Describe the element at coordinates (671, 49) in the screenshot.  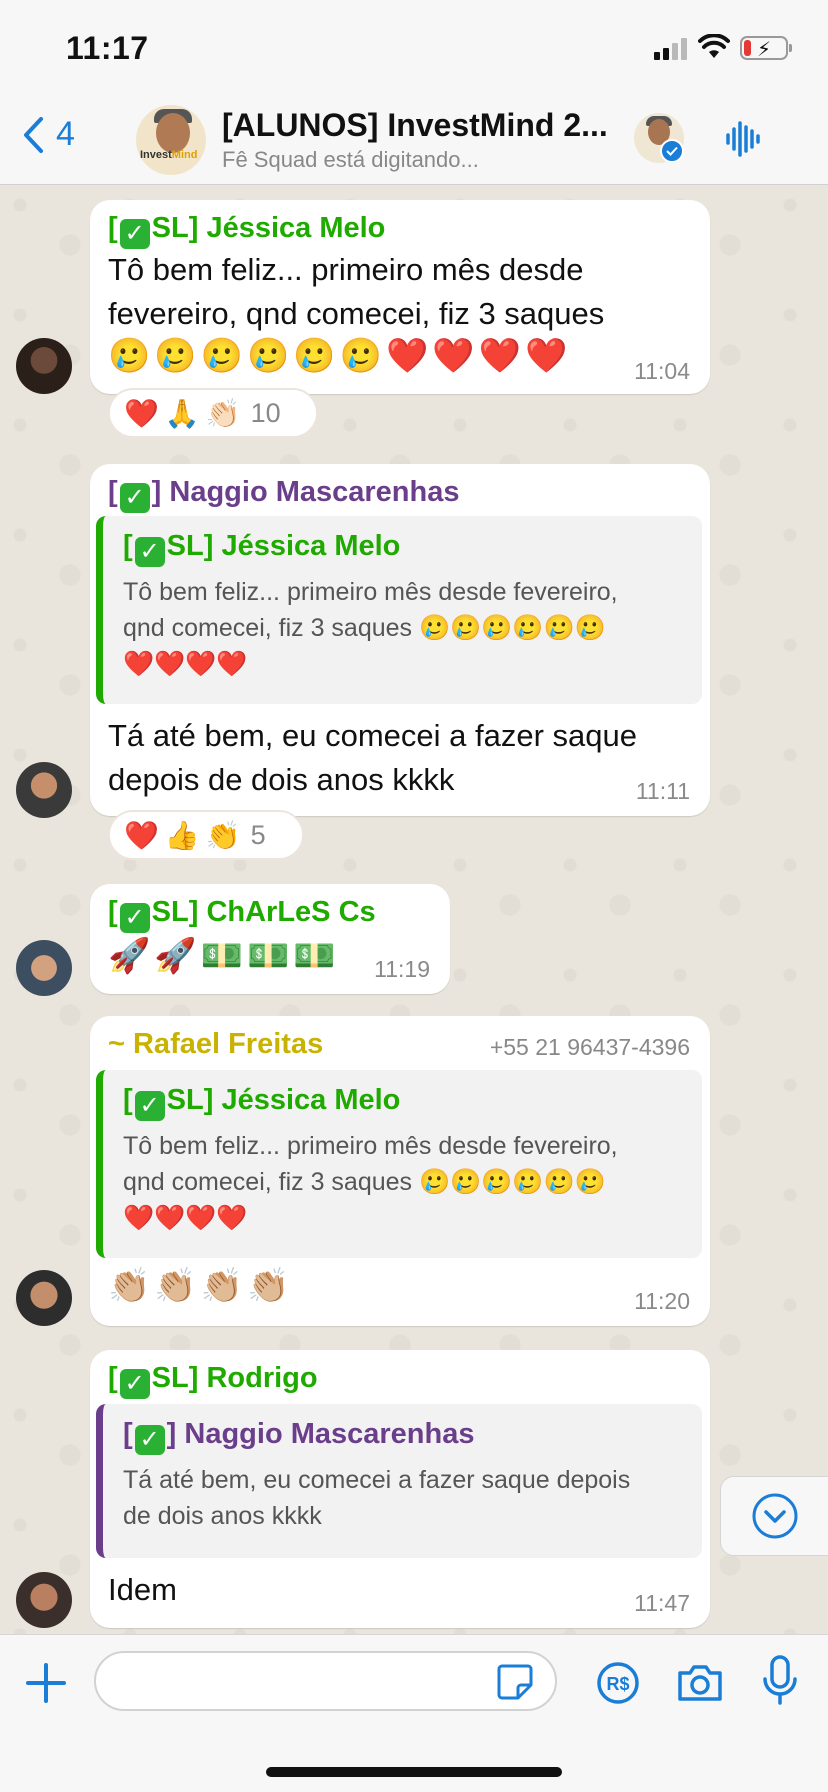
I see `signal-icon` at that location.